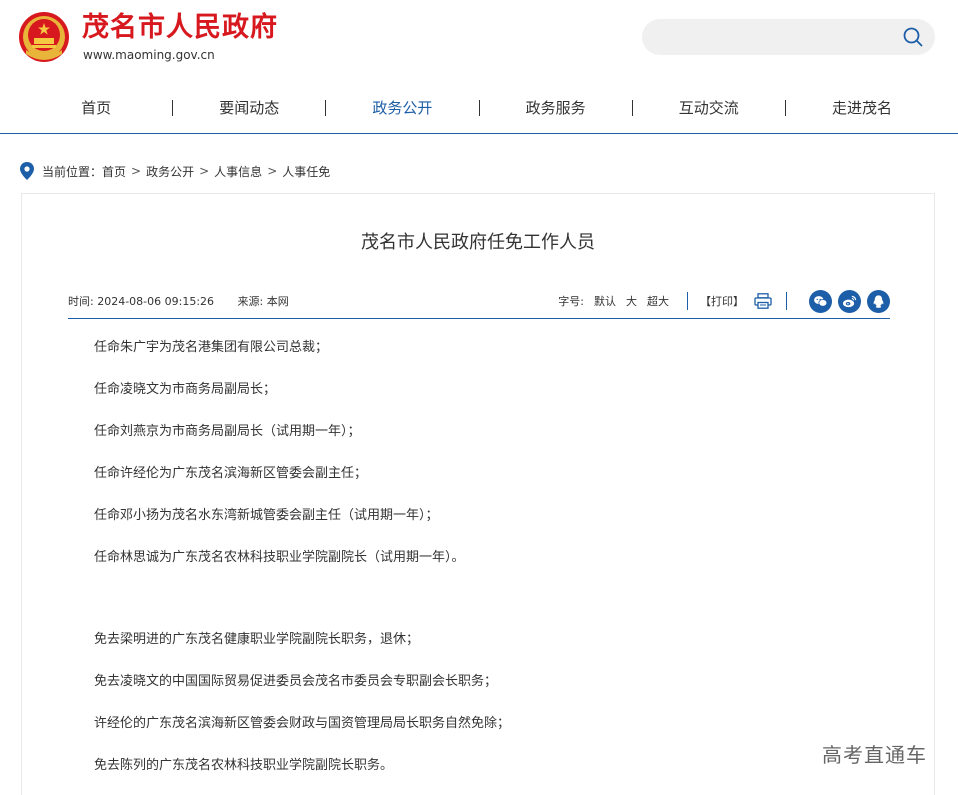 Image resolution: width=958 pixels, height=795 pixels. What do you see at coordinates (306, 171) in the screenshot?
I see `breadcrumb-item-appointments: 人事任免` at bounding box center [306, 171].